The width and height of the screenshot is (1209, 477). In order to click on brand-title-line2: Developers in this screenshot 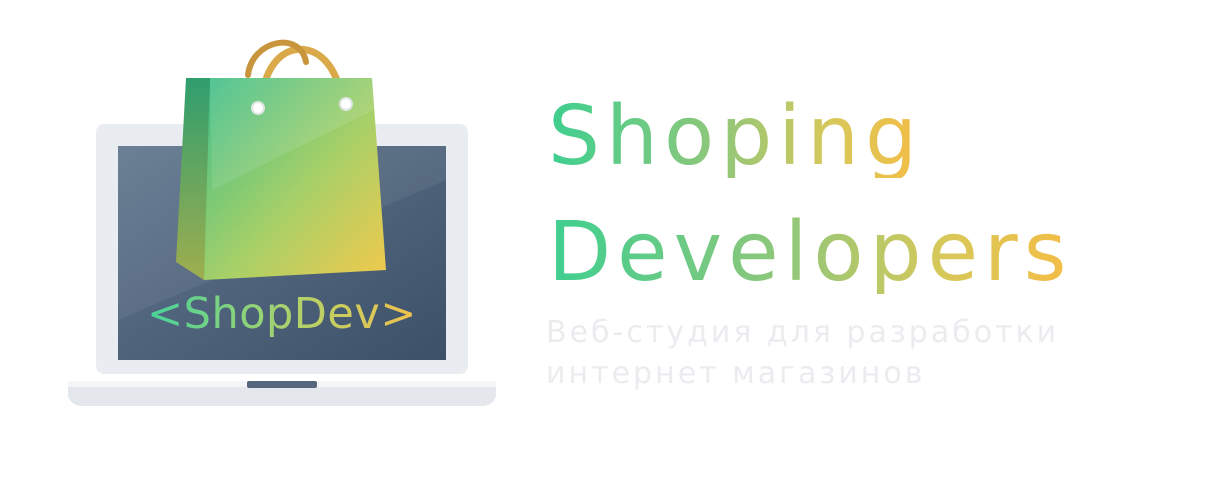, I will do `click(810, 252)`.